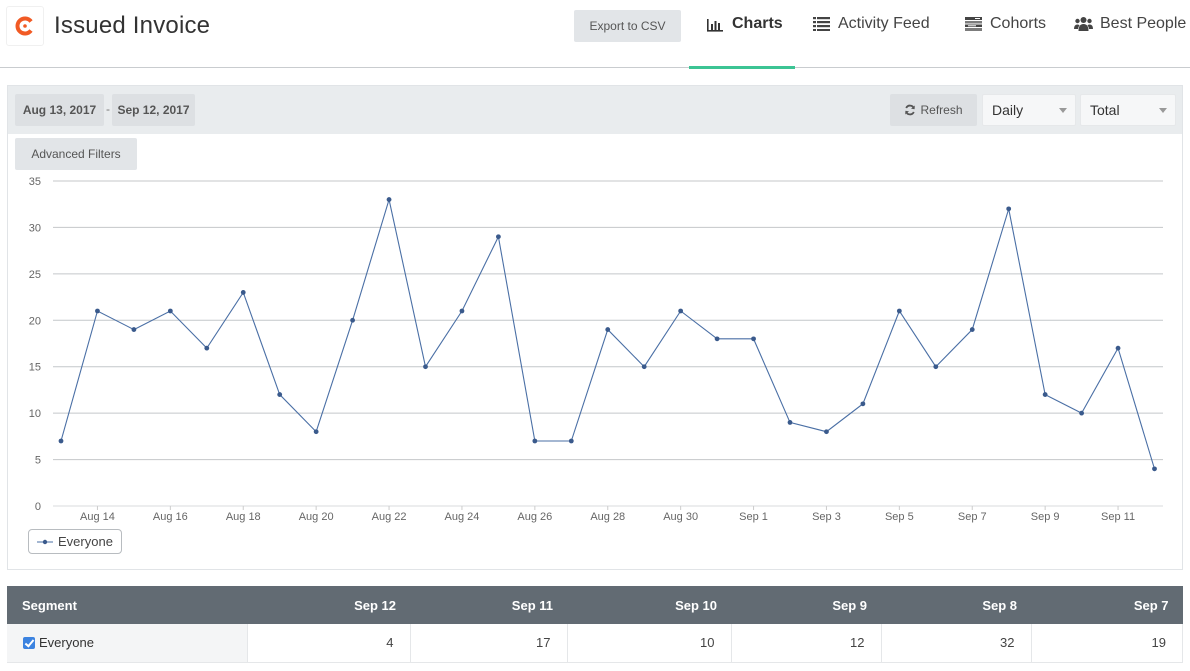 This screenshot has height=671, width=1190. What do you see at coordinates (1005, 34) in the screenshot?
I see `tab-cohorts: Cohorts` at bounding box center [1005, 34].